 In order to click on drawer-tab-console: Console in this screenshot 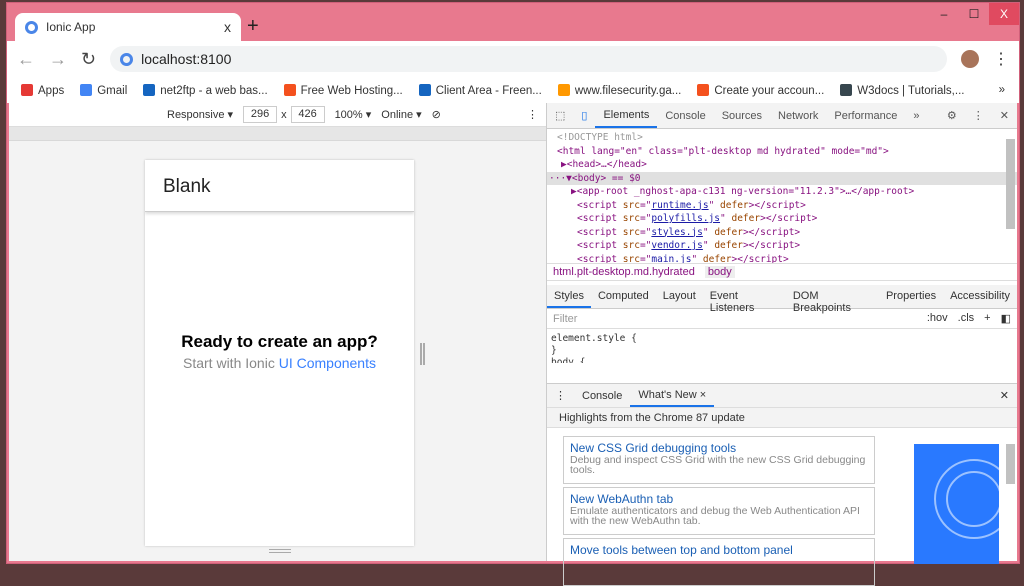, I will do `click(602, 395)`.